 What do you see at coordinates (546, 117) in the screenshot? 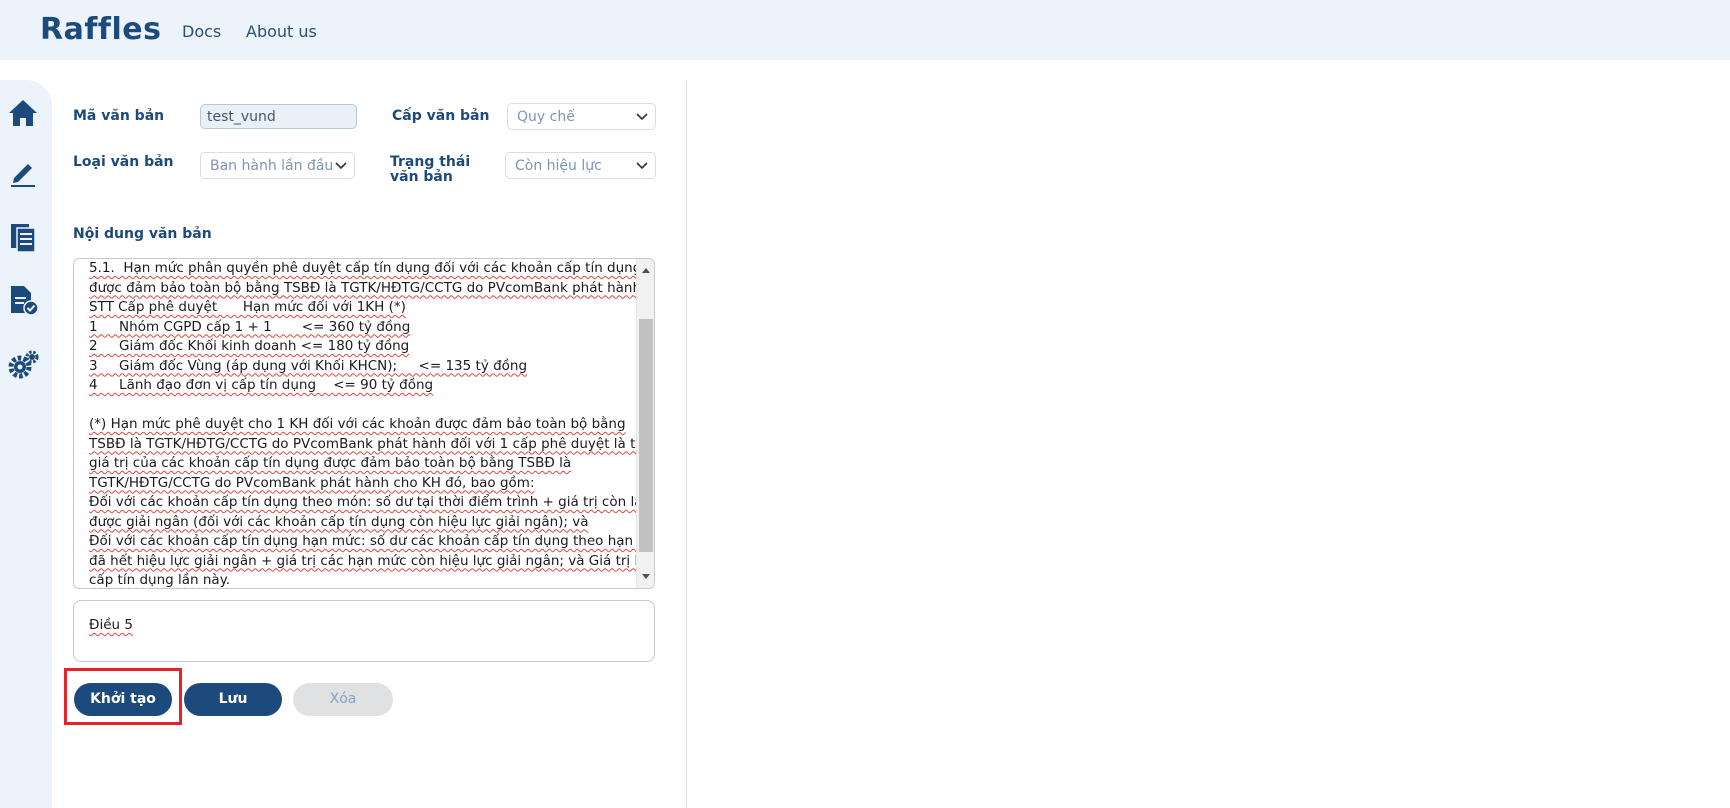
I see `cap-van-ban-value: Quy chế` at bounding box center [546, 117].